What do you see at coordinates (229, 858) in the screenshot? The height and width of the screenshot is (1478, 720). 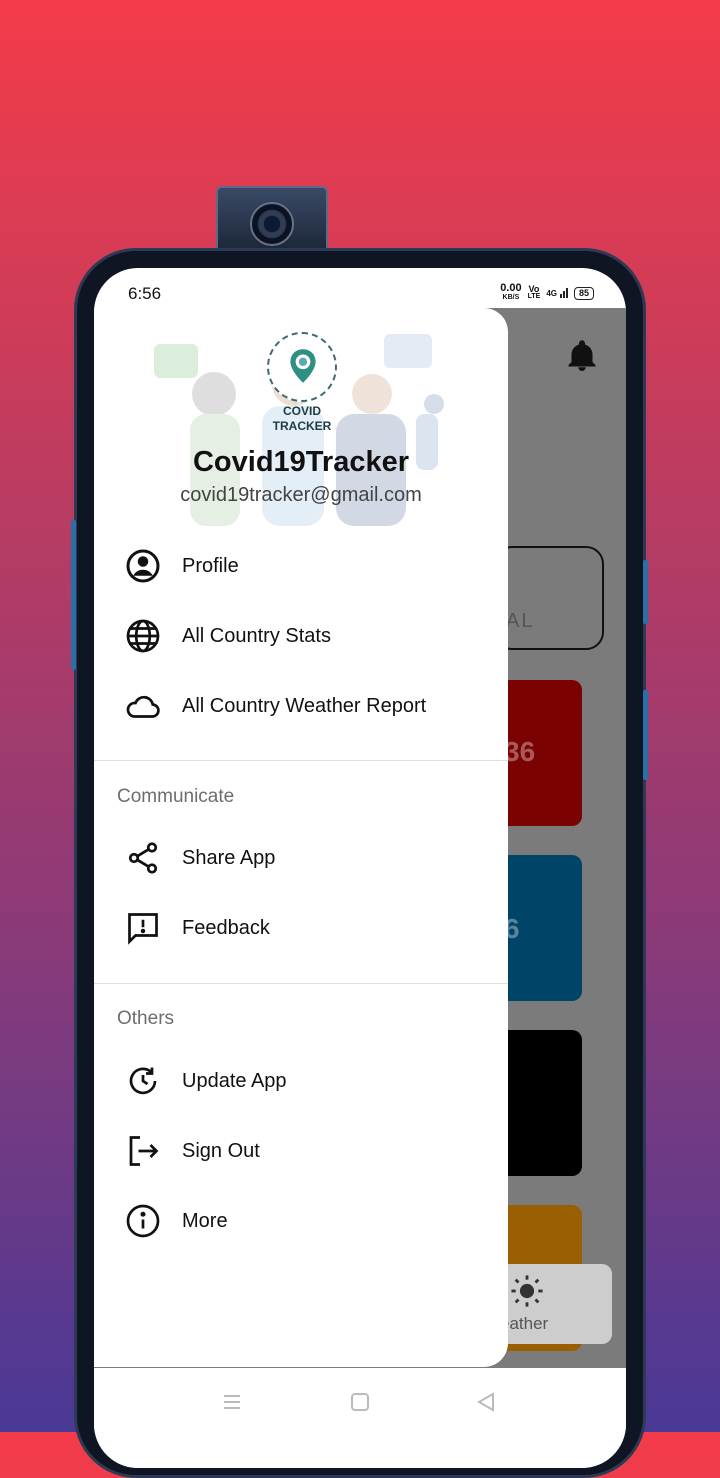 I see `menu-label-share-app: Share App` at bounding box center [229, 858].